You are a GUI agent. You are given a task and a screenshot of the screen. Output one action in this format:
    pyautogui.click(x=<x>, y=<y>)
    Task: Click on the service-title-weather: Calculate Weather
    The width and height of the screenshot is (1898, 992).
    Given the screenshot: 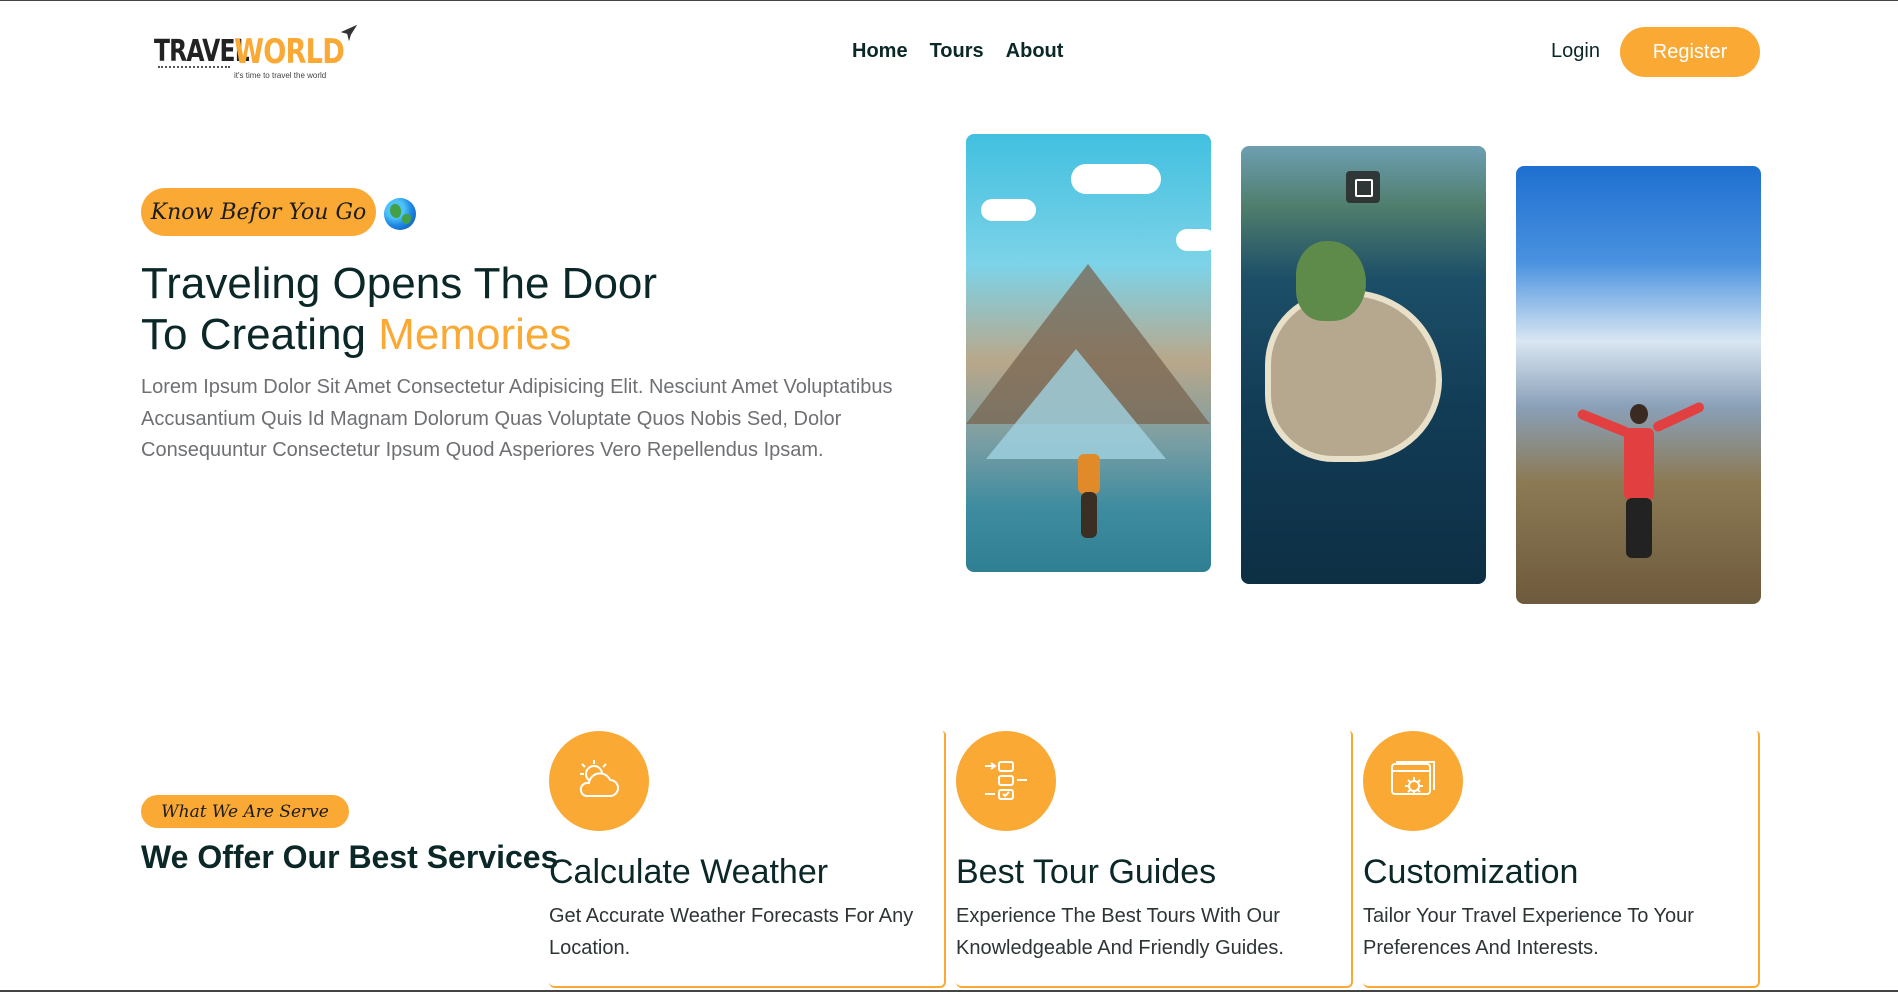 What is the action you would take?
    pyautogui.click(x=689, y=872)
    